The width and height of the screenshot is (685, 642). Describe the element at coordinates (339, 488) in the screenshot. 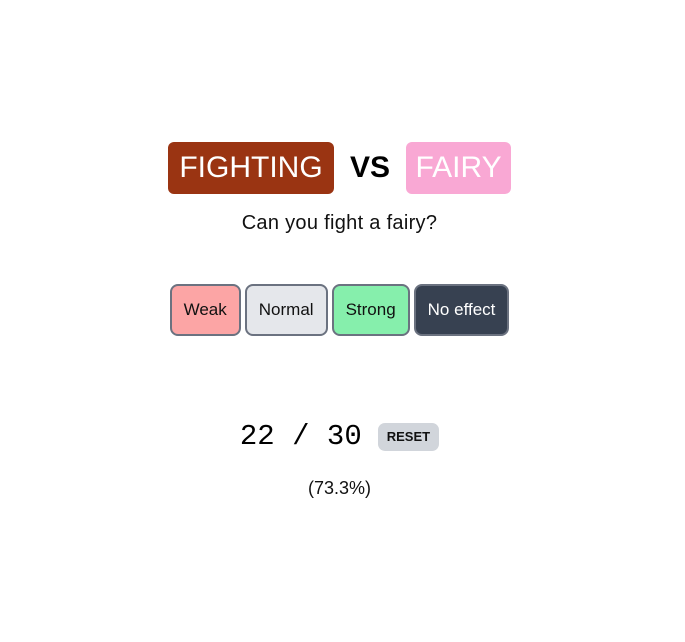

I see `score-percent: (73.3%)` at that location.